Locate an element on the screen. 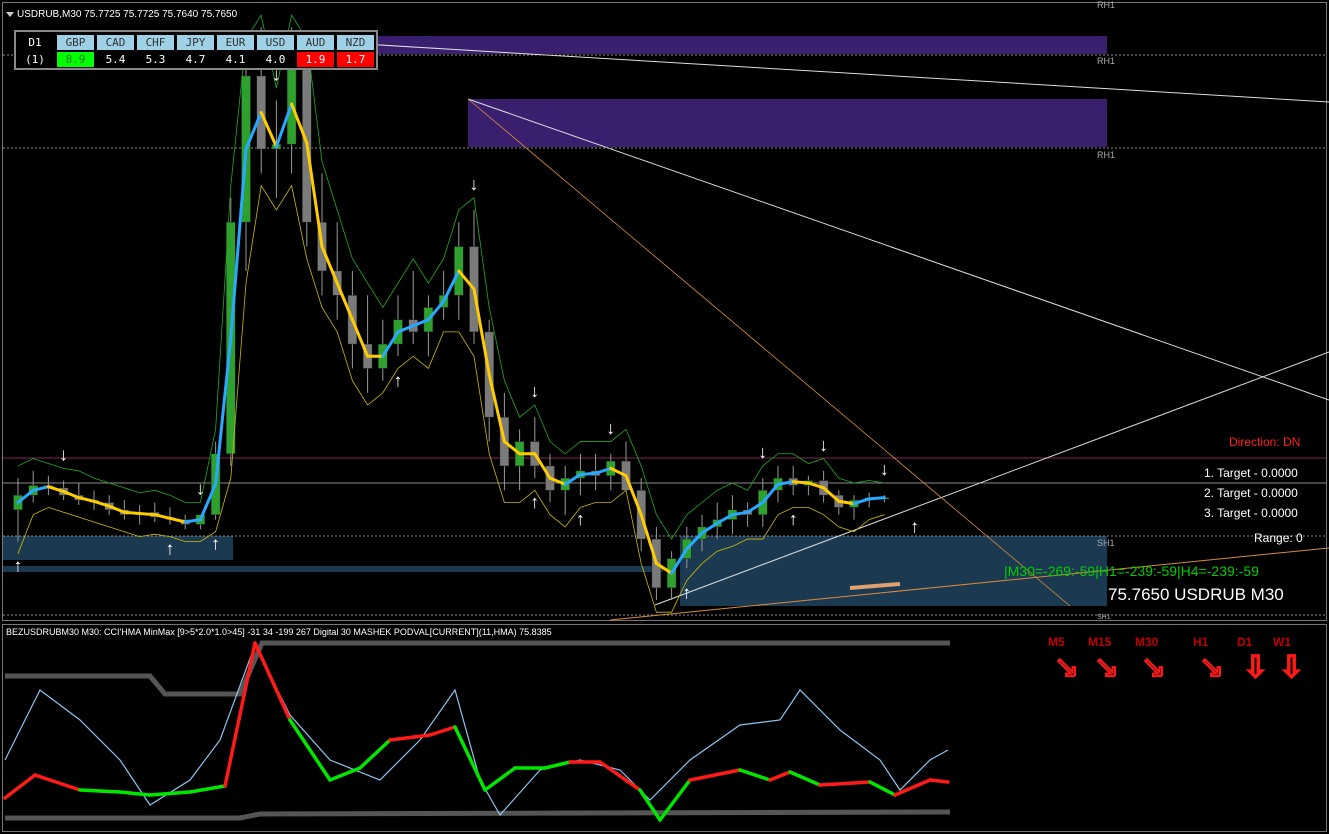  support-zone-left is located at coordinates (118, 548).